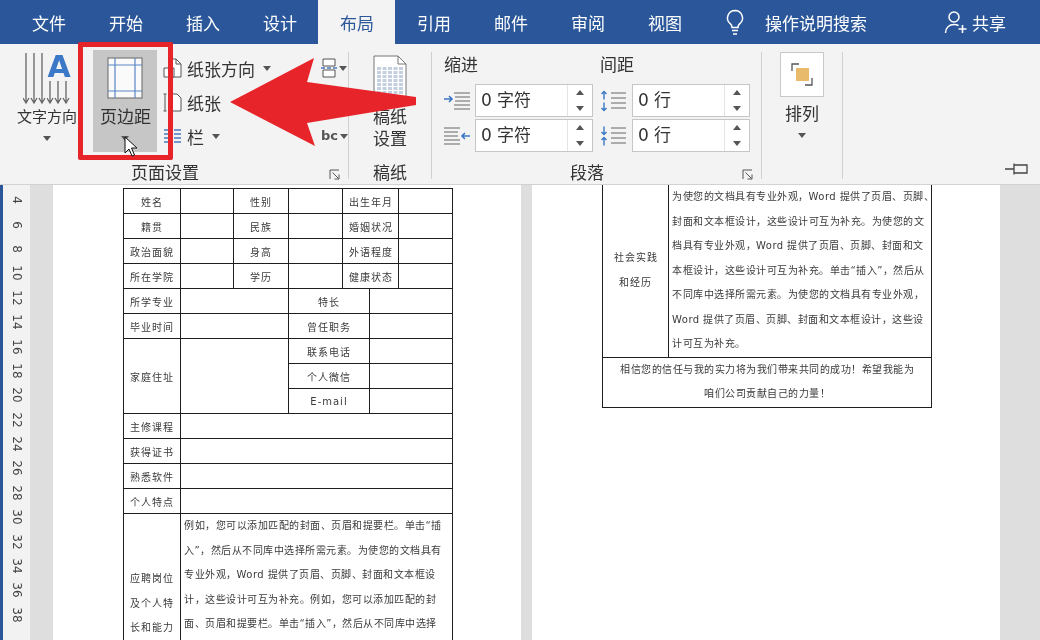 This screenshot has width=1040, height=640. I want to click on margins-button: 页边距, so click(125, 101).